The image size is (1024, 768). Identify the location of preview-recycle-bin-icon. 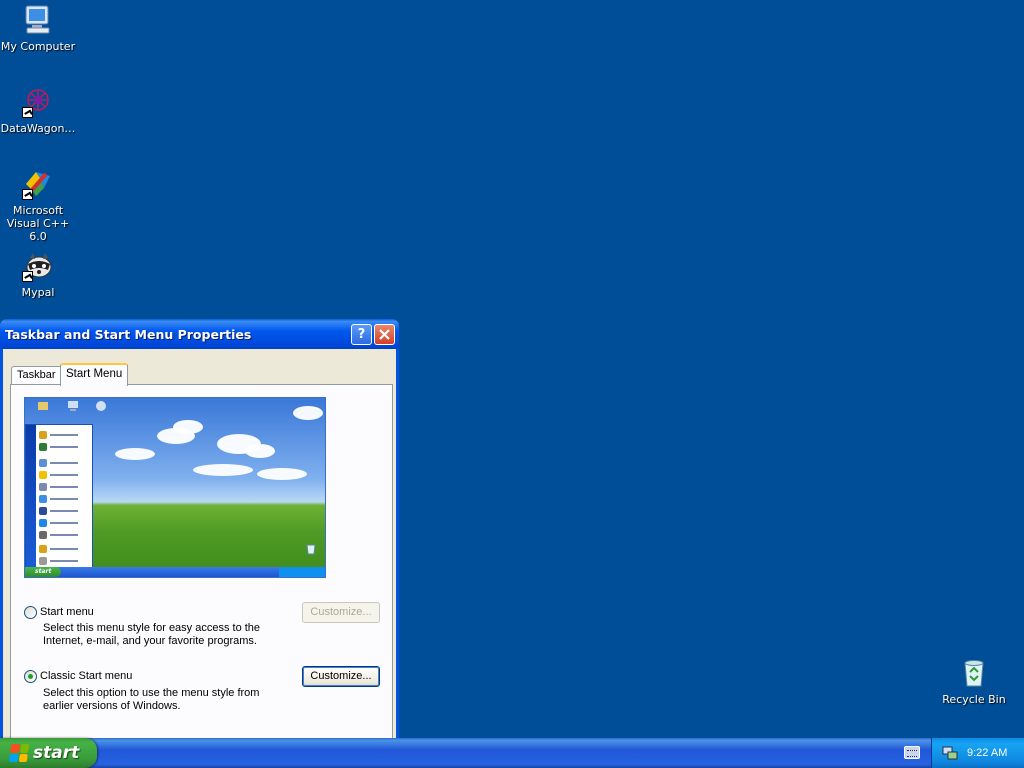
(311, 549).